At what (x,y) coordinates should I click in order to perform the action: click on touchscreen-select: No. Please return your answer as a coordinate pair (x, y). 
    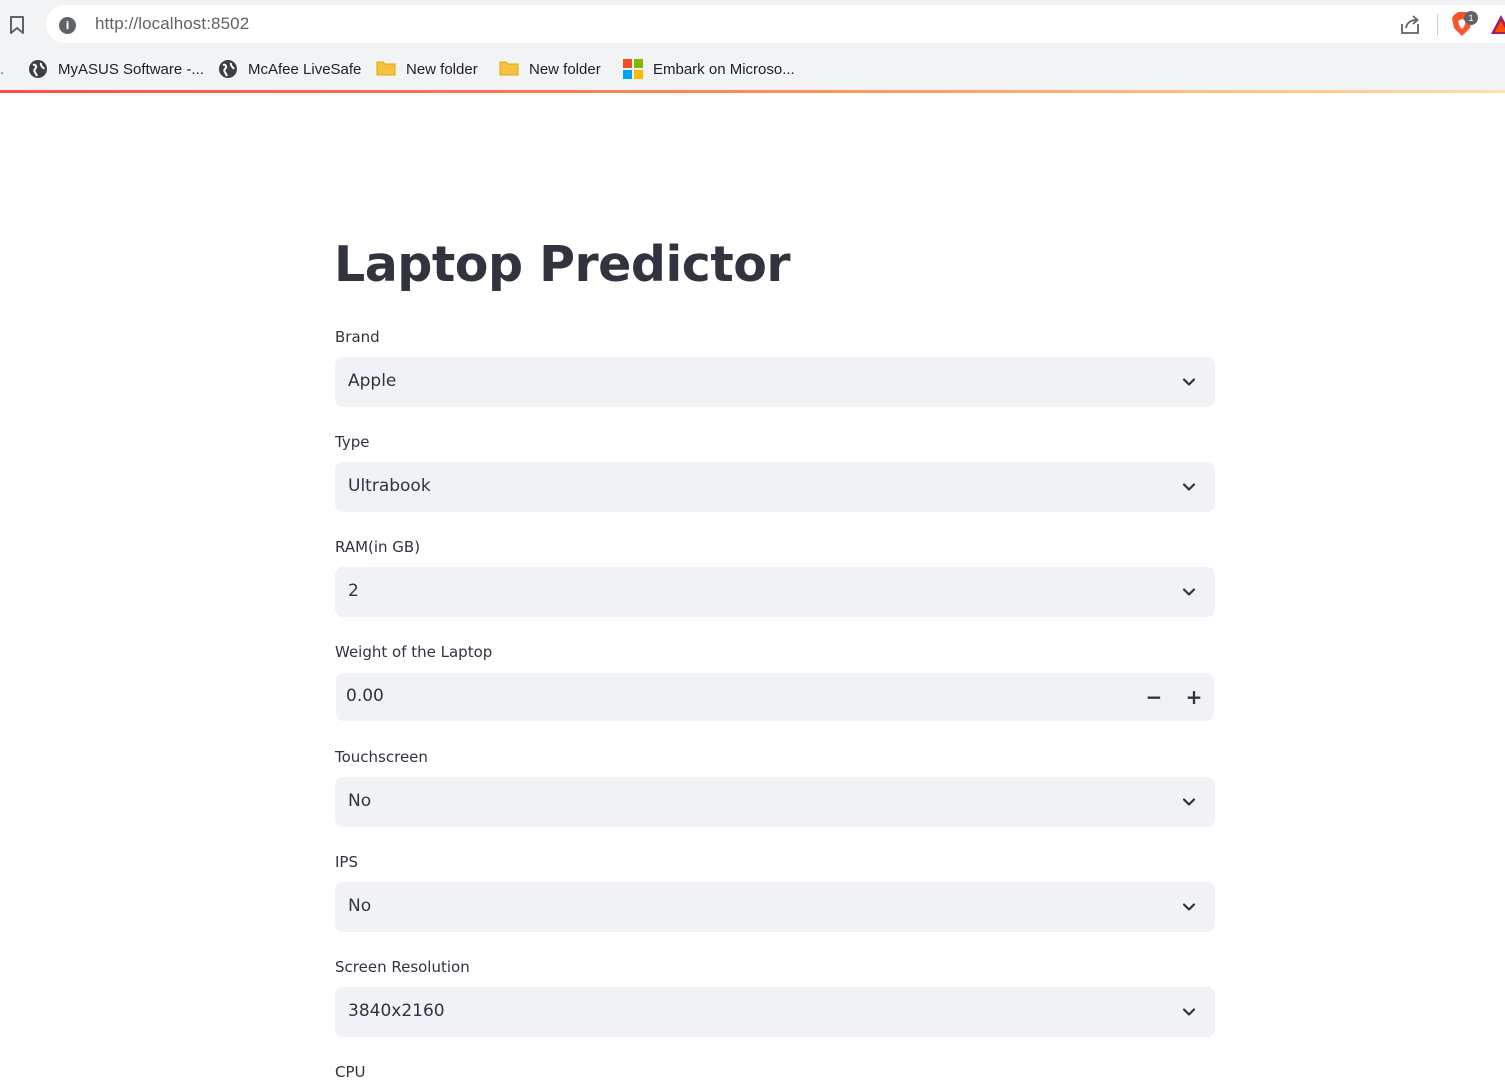
    Looking at the image, I should click on (775, 802).